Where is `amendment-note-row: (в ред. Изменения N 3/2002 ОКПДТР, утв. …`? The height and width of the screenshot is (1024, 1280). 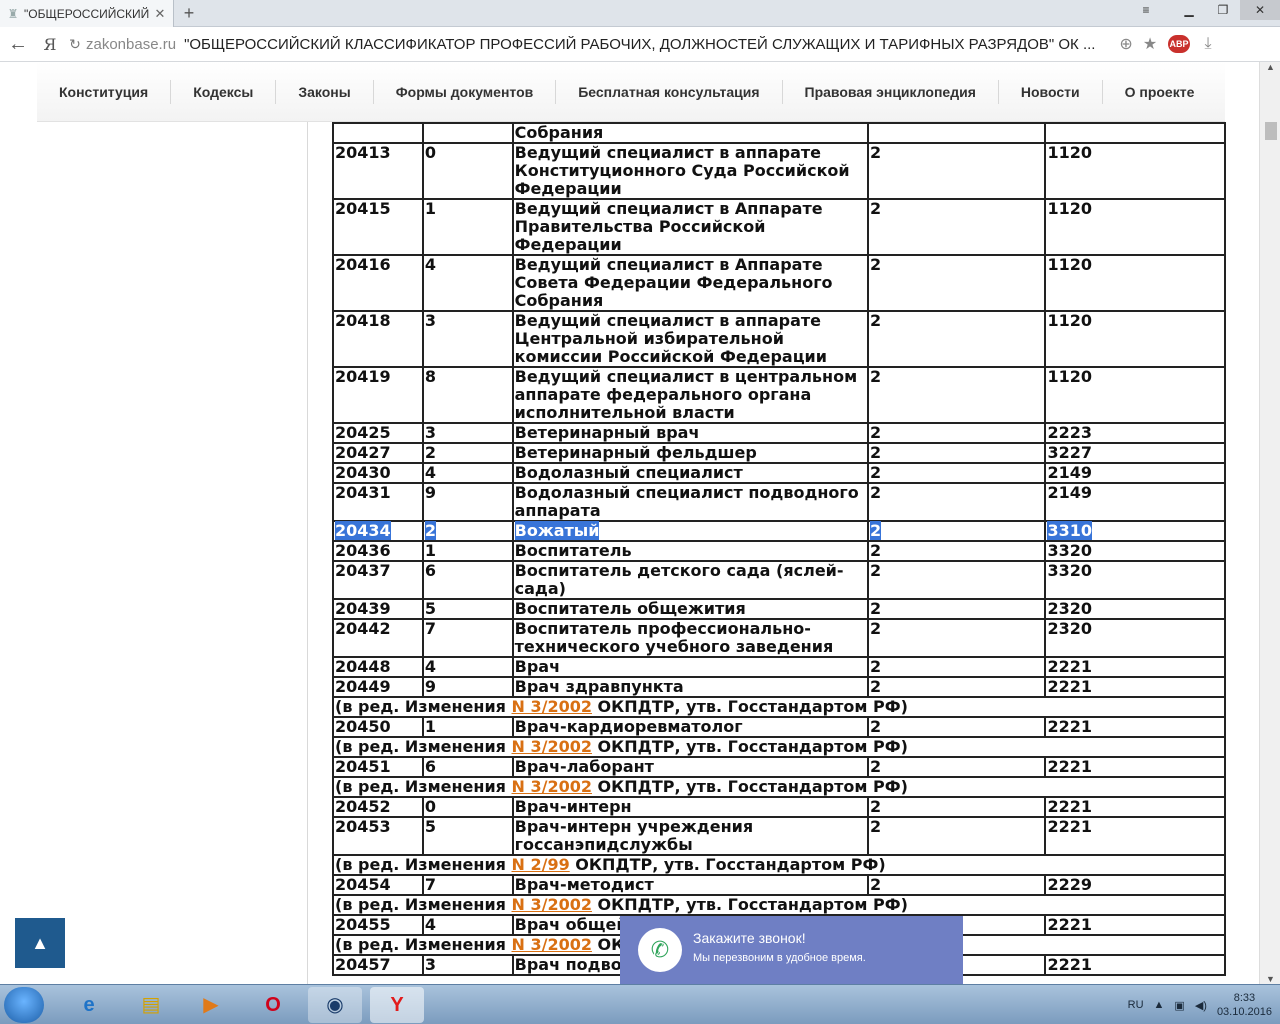 amendment-note-row: (в ред. Изменения N 3/2002 ОКПДТР, утв. … is located at coordinates (779, 747).